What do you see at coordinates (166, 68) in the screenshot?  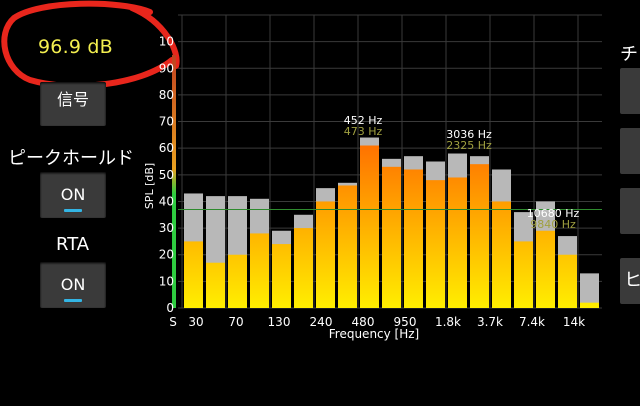 I see `y-tick-label: 90` at bounding box center [166, 68].